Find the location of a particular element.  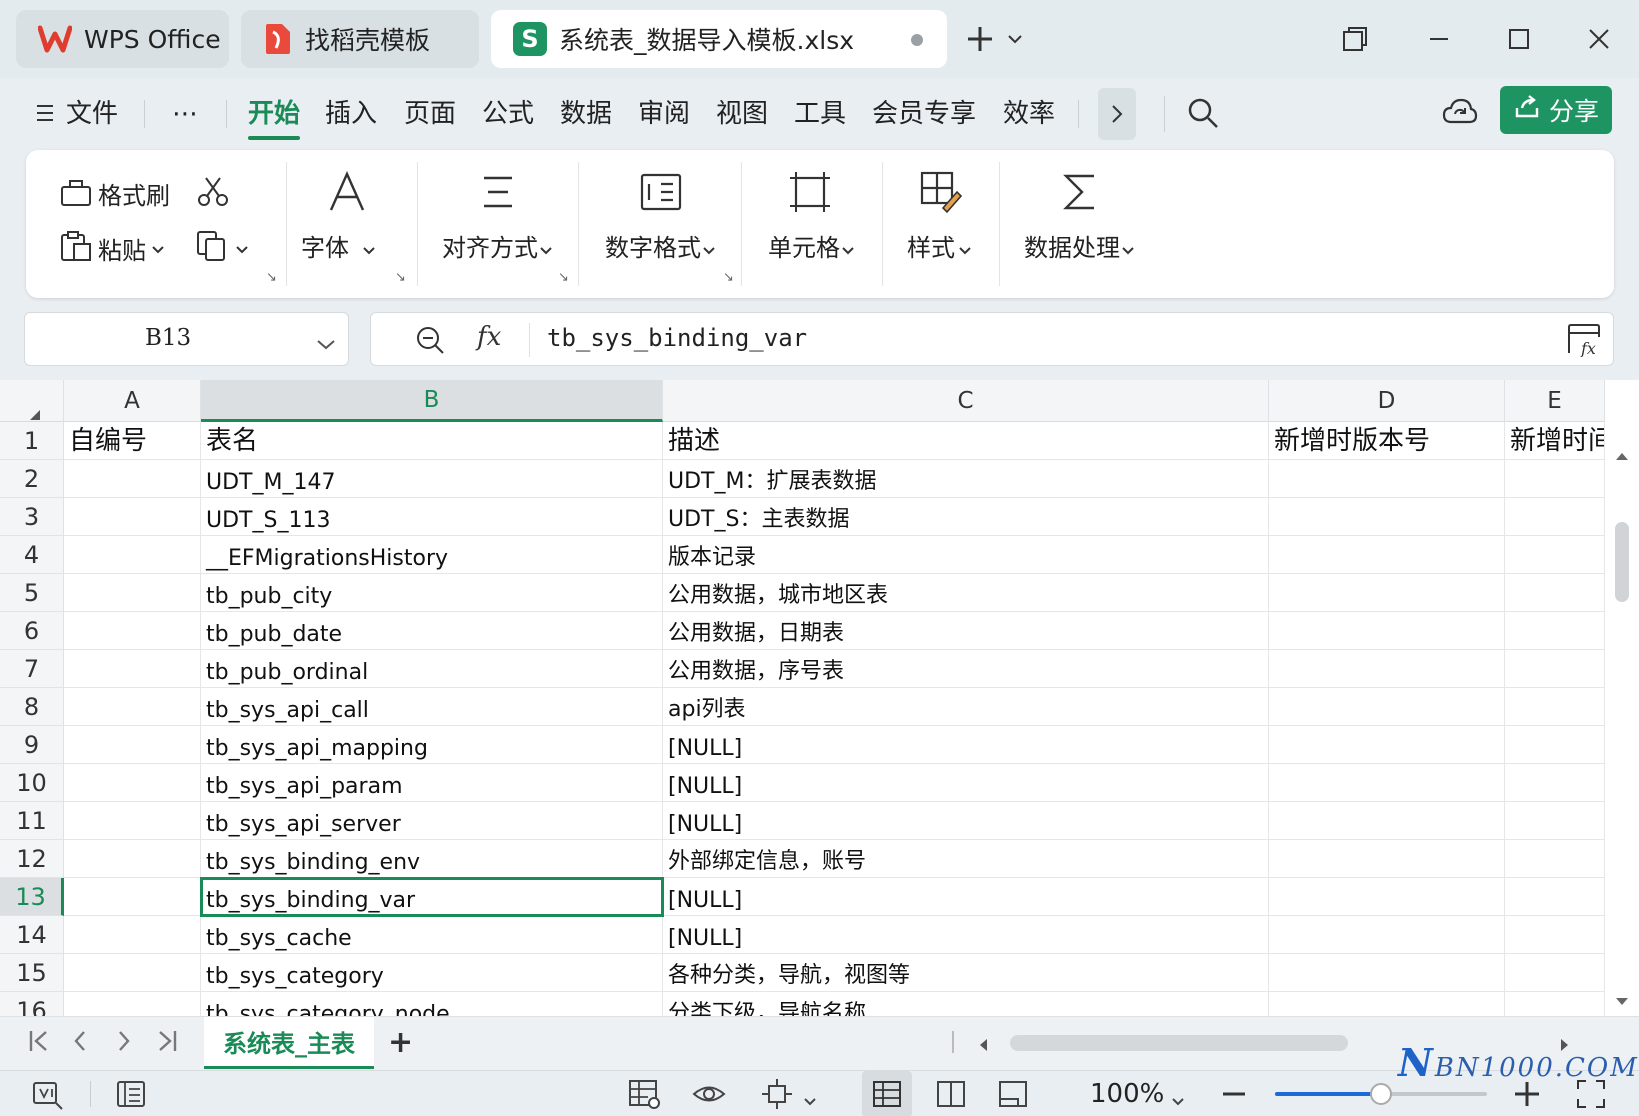

cell-c7: 公用数据，序号表 is located at coordinates (966, 669).